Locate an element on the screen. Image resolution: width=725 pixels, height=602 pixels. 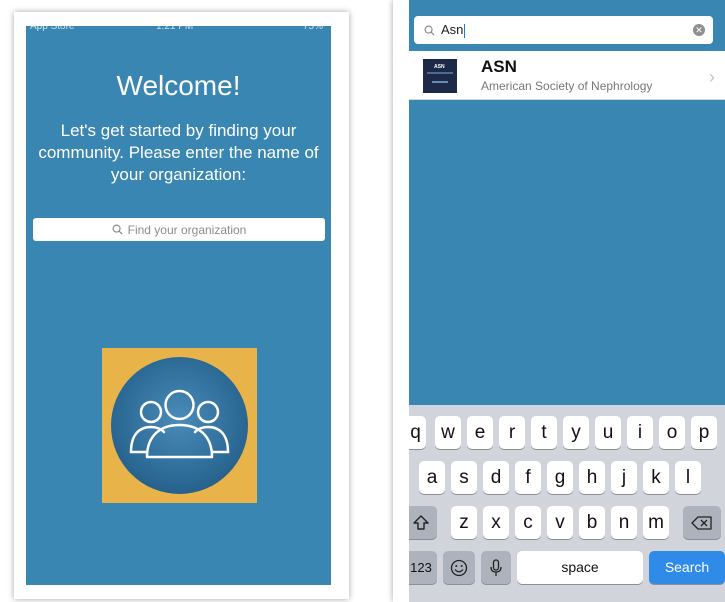
key-j: j is located at coordinates (624, 477).